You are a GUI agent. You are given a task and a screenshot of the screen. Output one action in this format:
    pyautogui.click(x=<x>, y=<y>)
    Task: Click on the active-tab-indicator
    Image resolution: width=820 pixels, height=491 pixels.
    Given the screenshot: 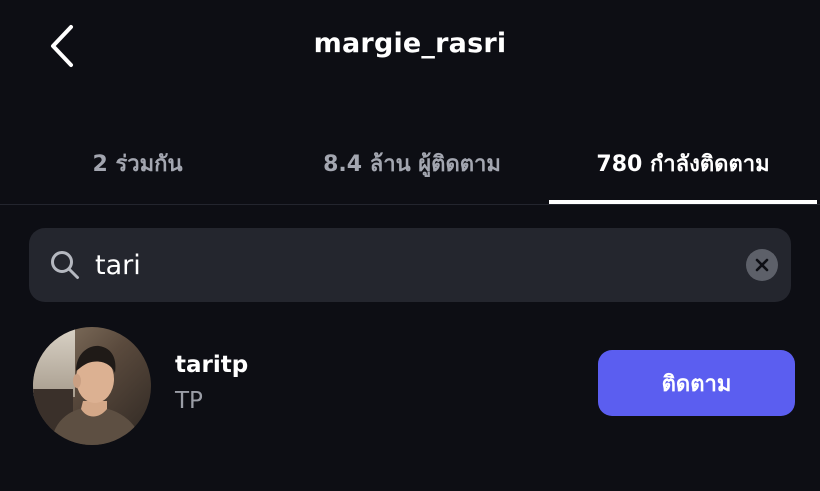 What is the action you would take?
    pyautogui.click(x=683, y=202)
    